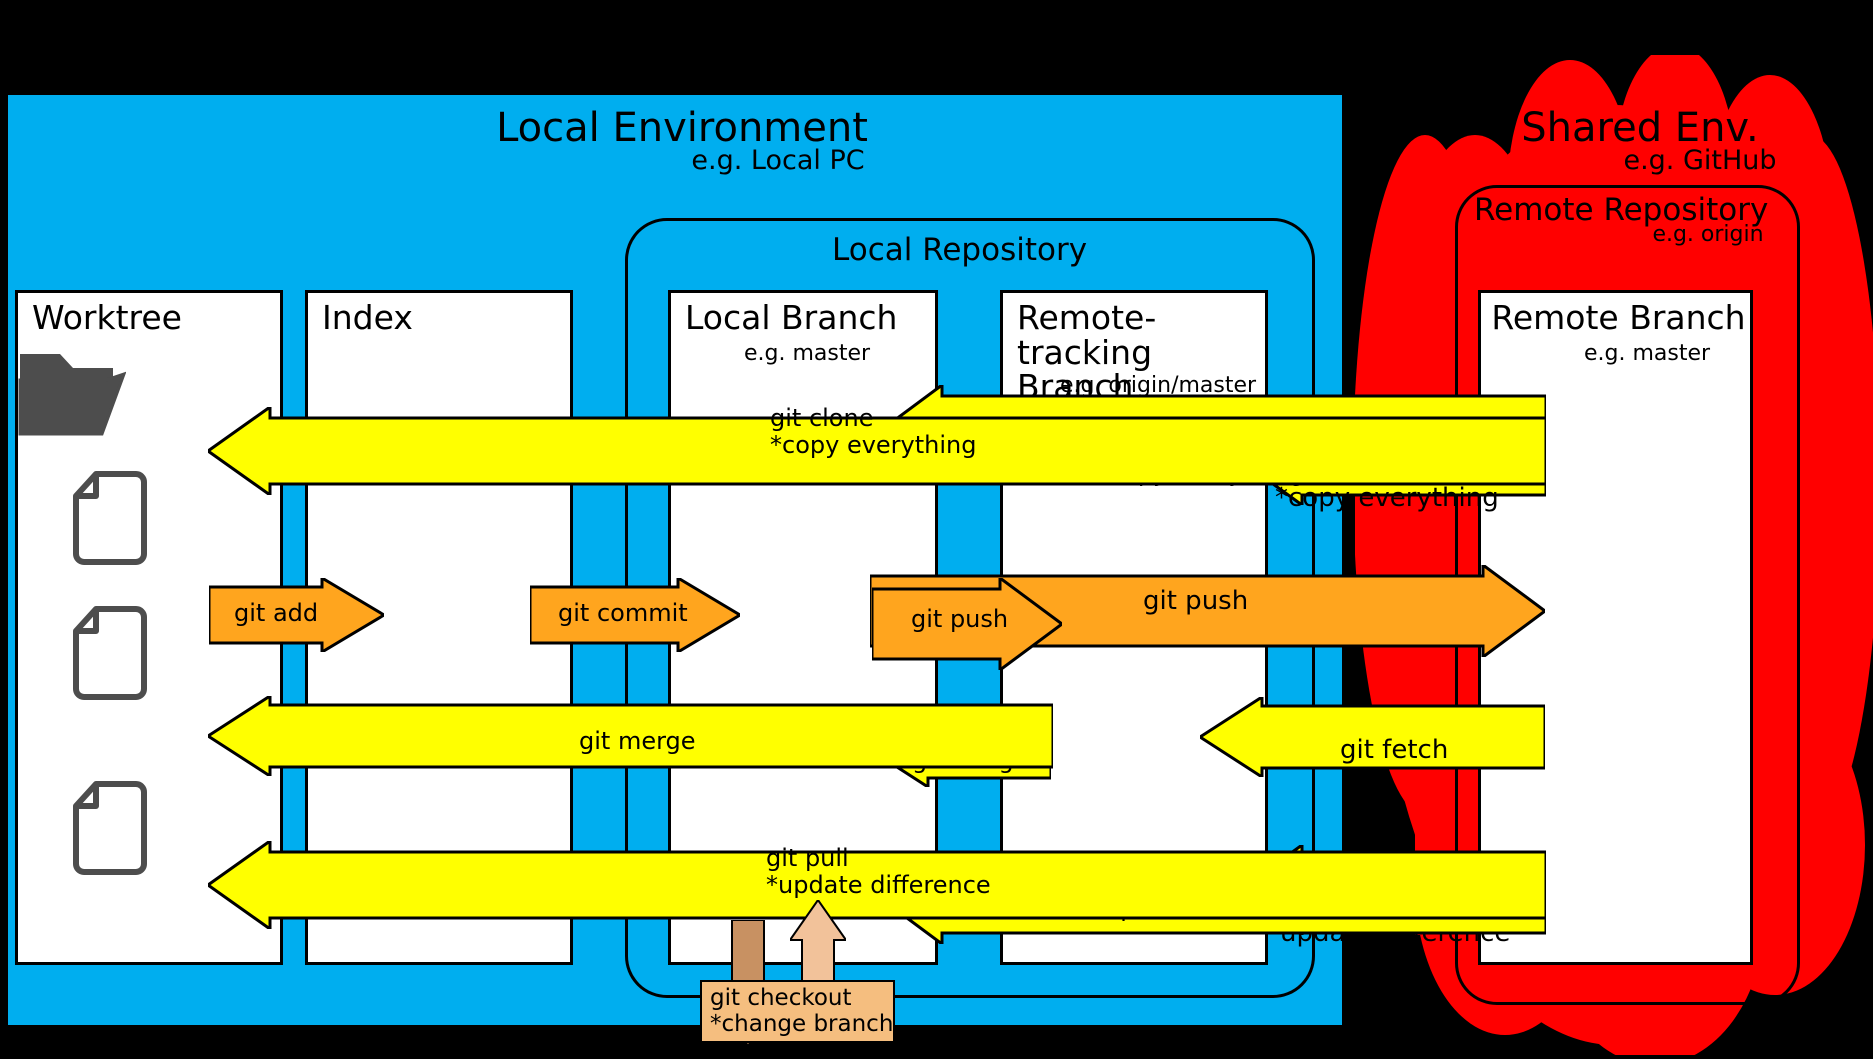  Describe the element at coordinates (623, 613) in the screenshot. I see `git-commit-label: git commit` at that location.